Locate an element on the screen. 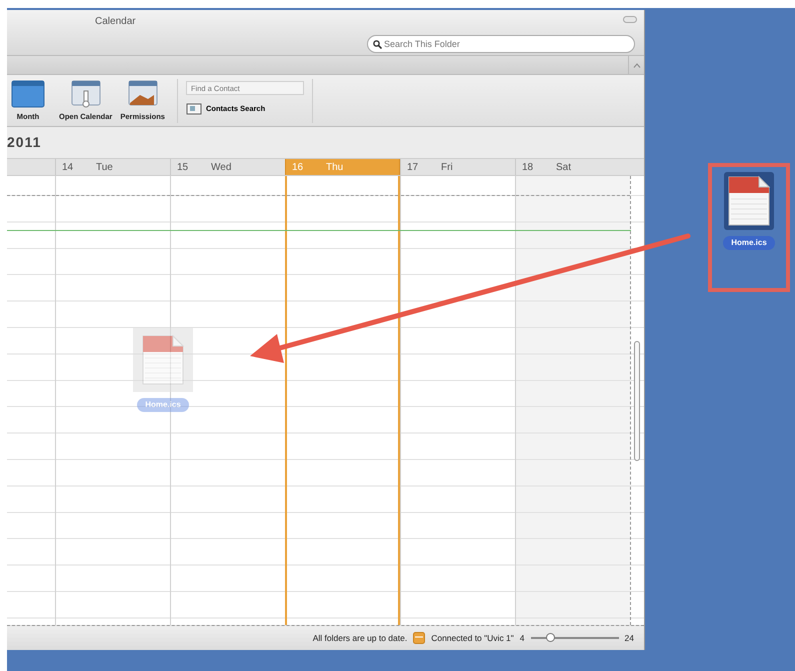 The width and height of the screenshot is (795, 671). day-number: 16 is located at coordinates (298, 167).